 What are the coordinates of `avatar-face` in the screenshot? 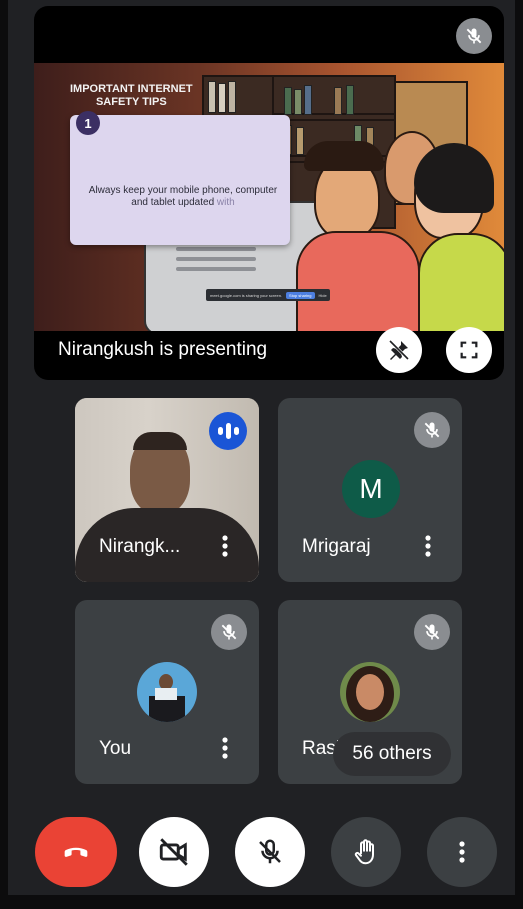 It's located at (370, 692).